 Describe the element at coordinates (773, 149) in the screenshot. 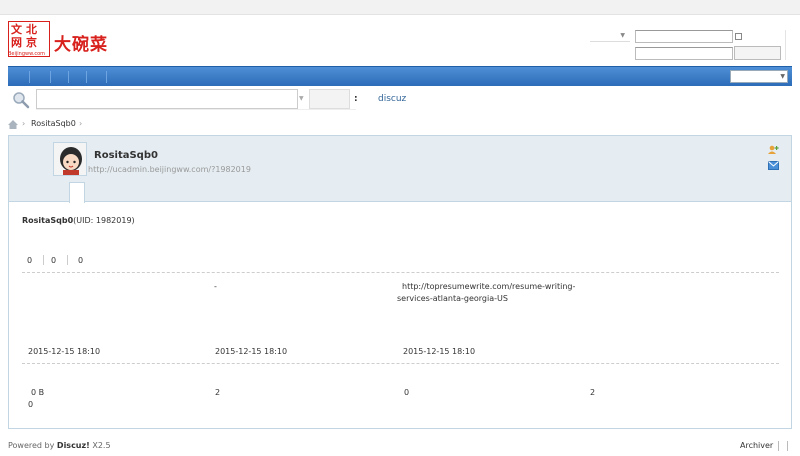

I see `add-friend-icon` at that location.